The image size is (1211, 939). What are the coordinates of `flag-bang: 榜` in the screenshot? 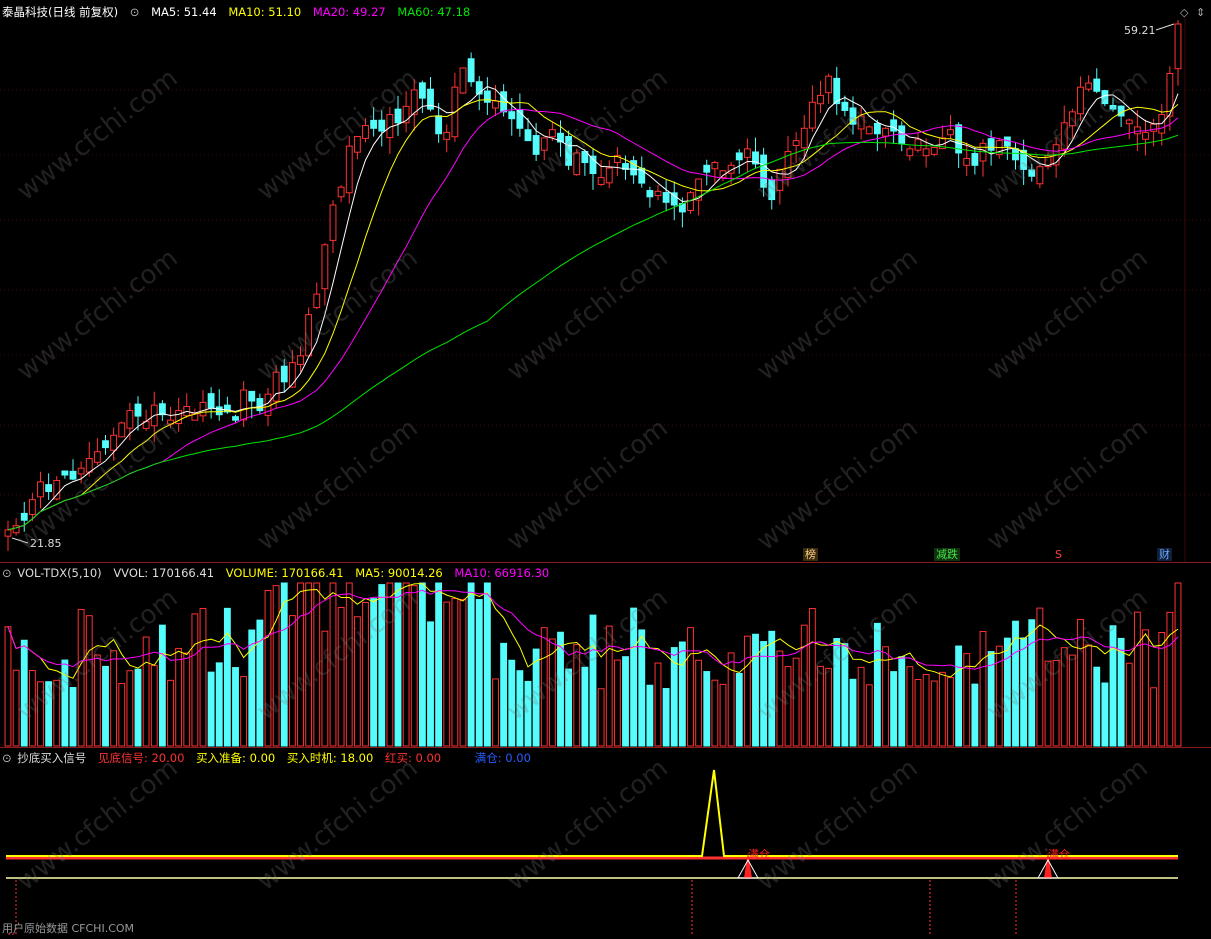 It's located at (810, 554).